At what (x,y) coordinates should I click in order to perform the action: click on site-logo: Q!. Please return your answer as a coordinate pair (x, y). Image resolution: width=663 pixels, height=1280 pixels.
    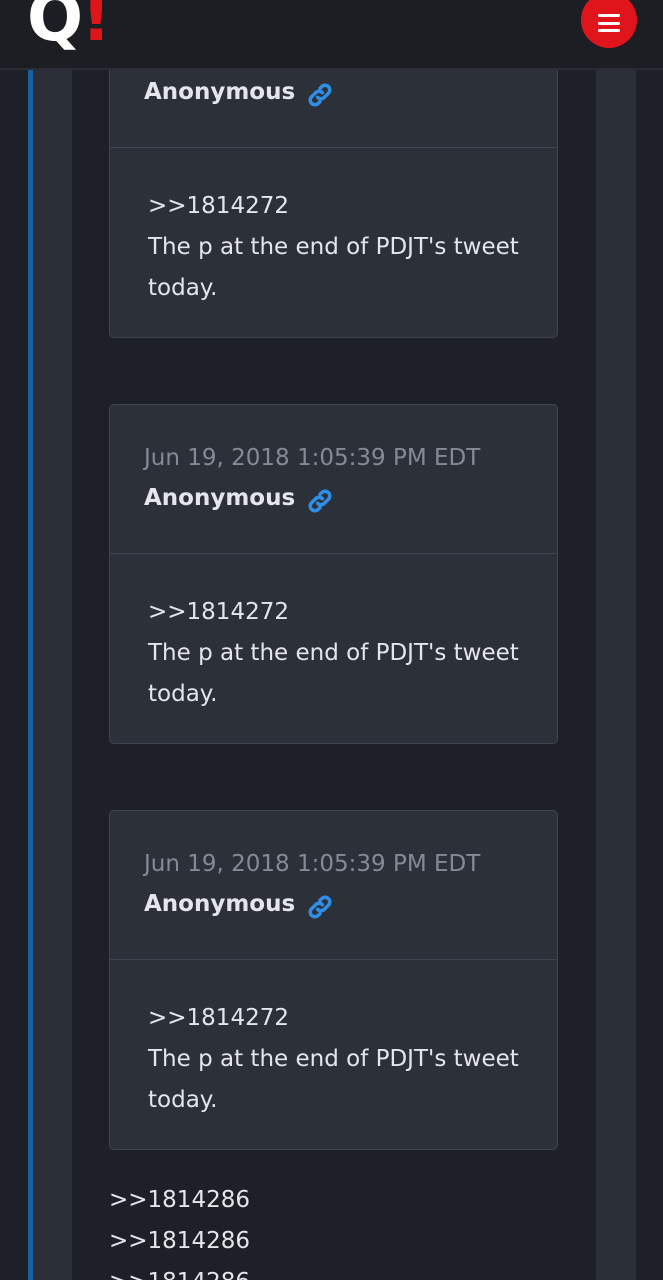
    Looking at the image, I should click on (69, 28).